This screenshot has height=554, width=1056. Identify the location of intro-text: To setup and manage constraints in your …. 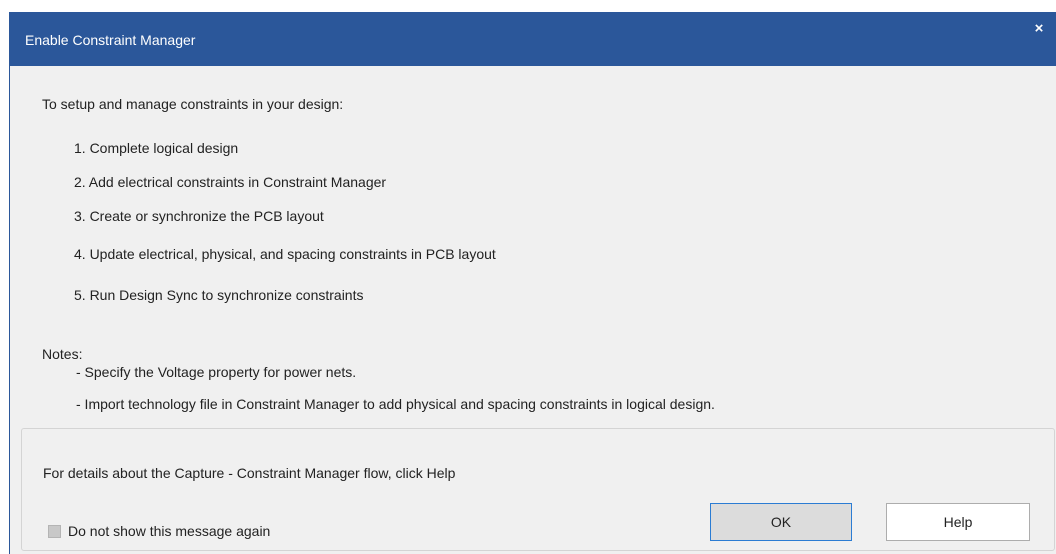
(193, 104).